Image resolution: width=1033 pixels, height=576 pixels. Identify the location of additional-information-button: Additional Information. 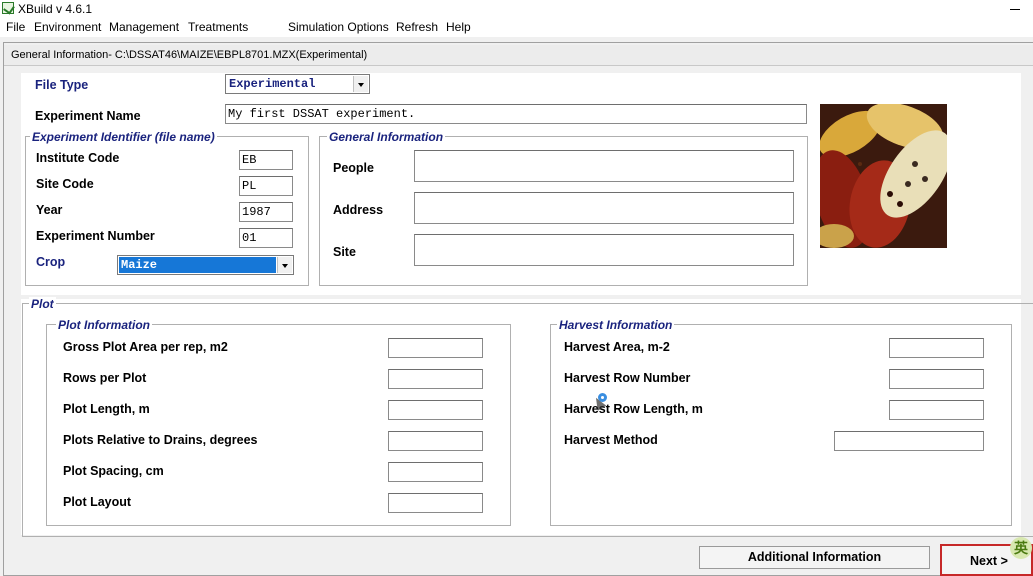
(814, 557).